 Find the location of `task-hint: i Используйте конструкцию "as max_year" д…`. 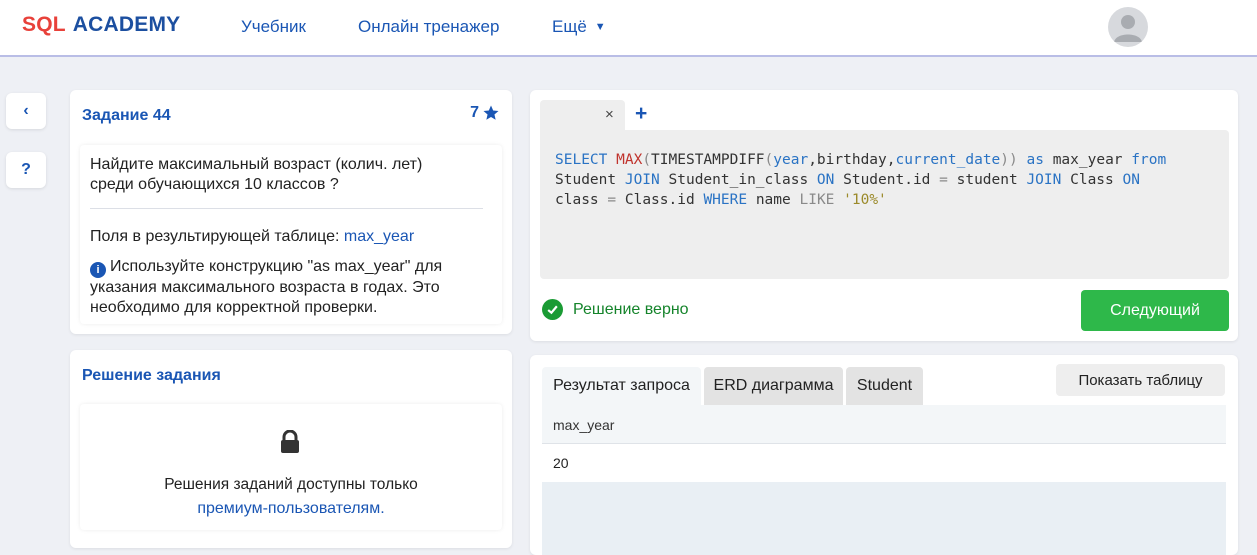

task-hint: i Используйте конструкцию "as max_year" д… is located at coordinates (282, 287).